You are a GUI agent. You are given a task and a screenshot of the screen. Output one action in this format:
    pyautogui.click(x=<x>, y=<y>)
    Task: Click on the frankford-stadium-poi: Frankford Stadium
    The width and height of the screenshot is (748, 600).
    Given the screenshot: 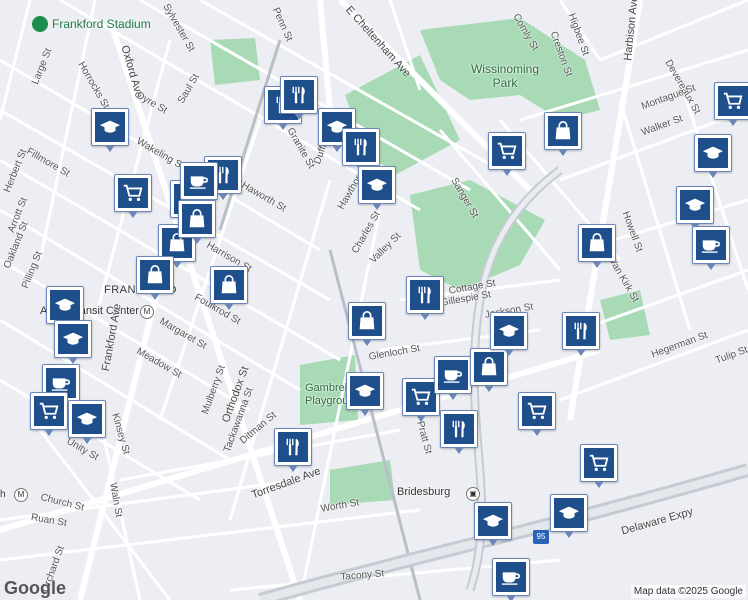 What is the action you would take?
    pyautogui.click(x=91, y=24)
    